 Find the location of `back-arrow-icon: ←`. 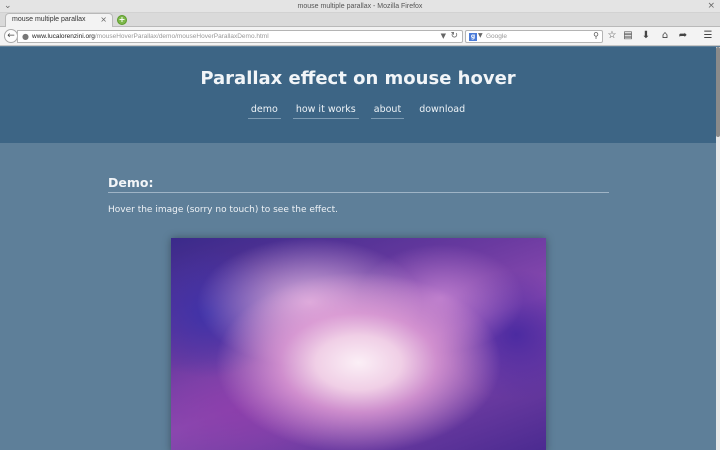

back-arrow-icon: ← is located at coordinates (11, 36).